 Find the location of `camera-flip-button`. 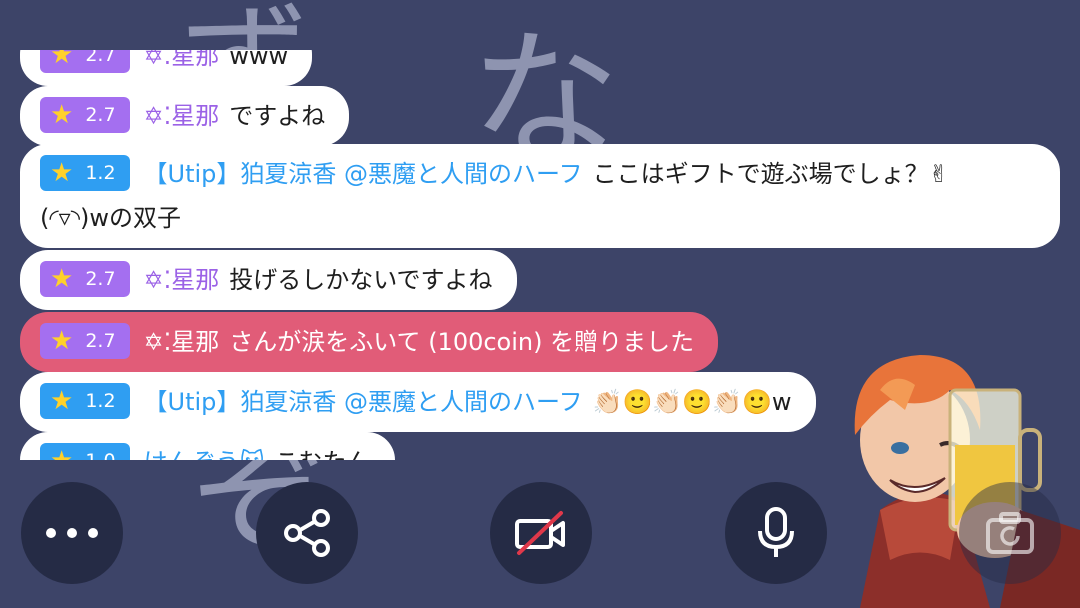

camera-flip-button is located at coordinates (1010, 533).